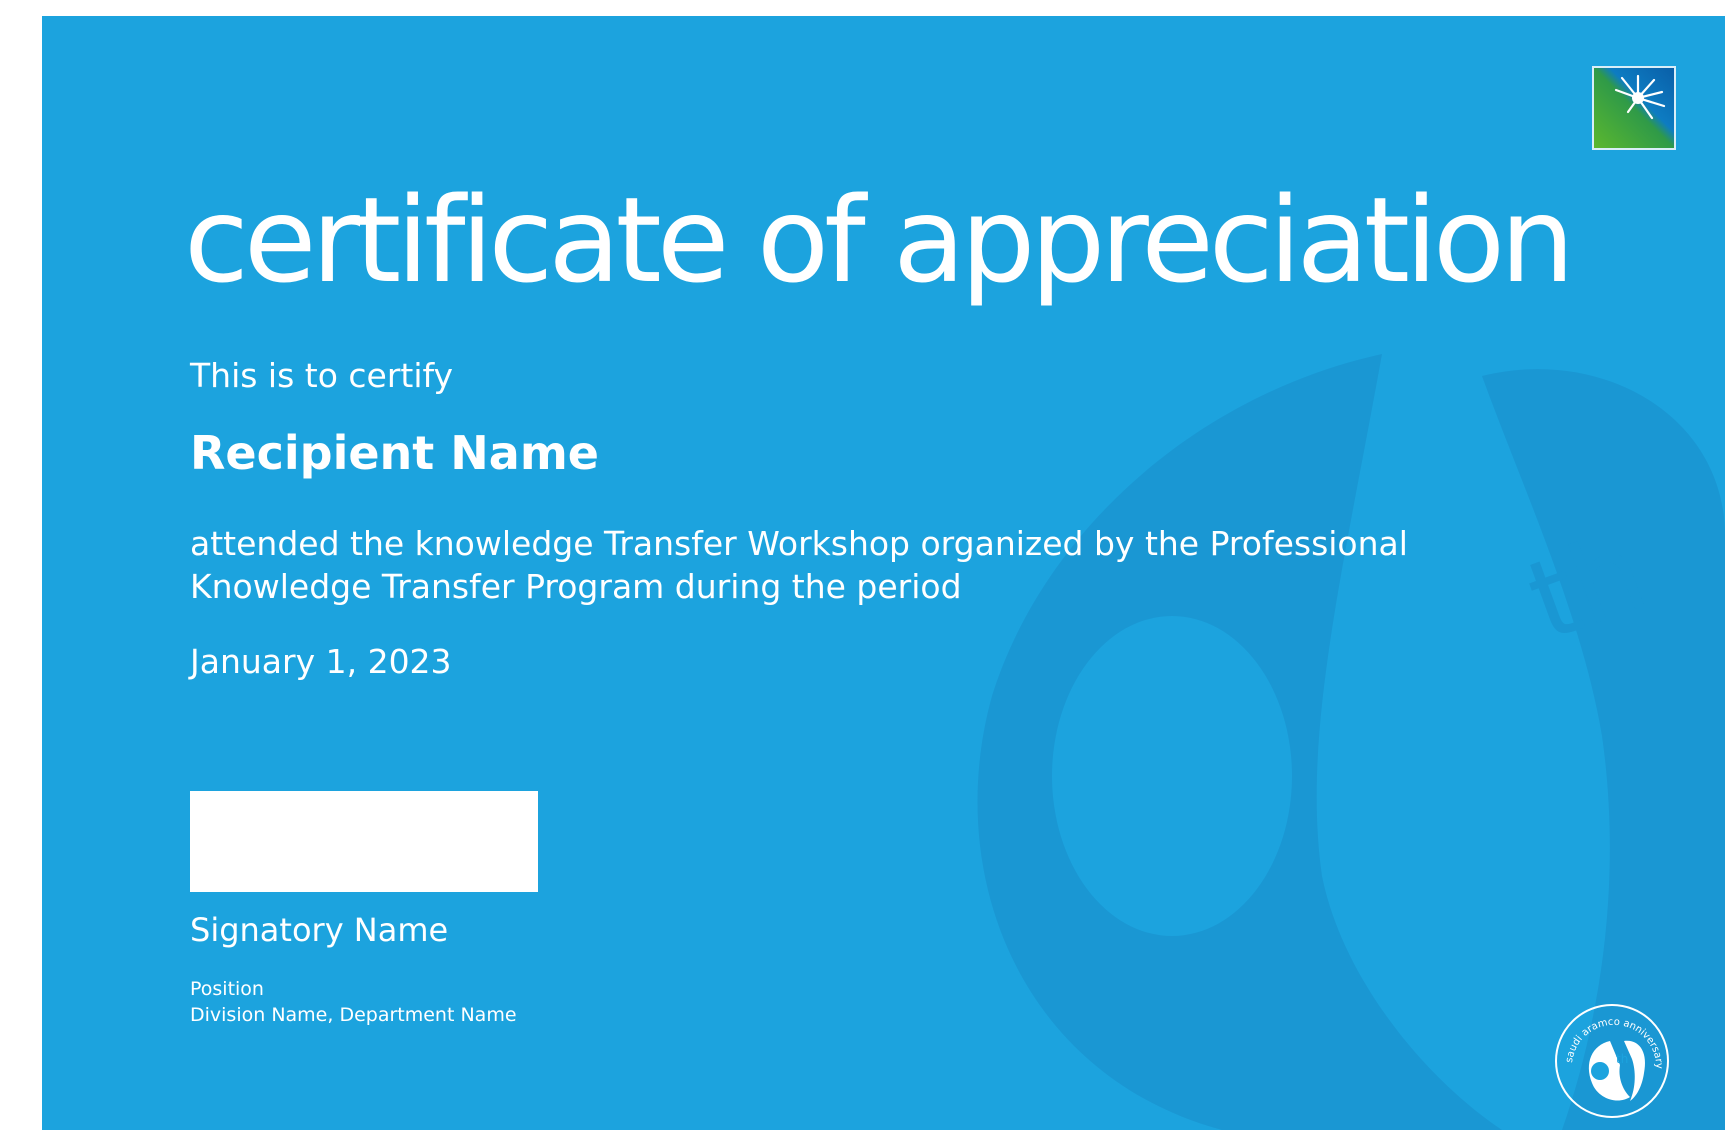 The width and height of the screenshot is (1733, 1130). I want to click on signatory-position: Position, so click(227, 989).